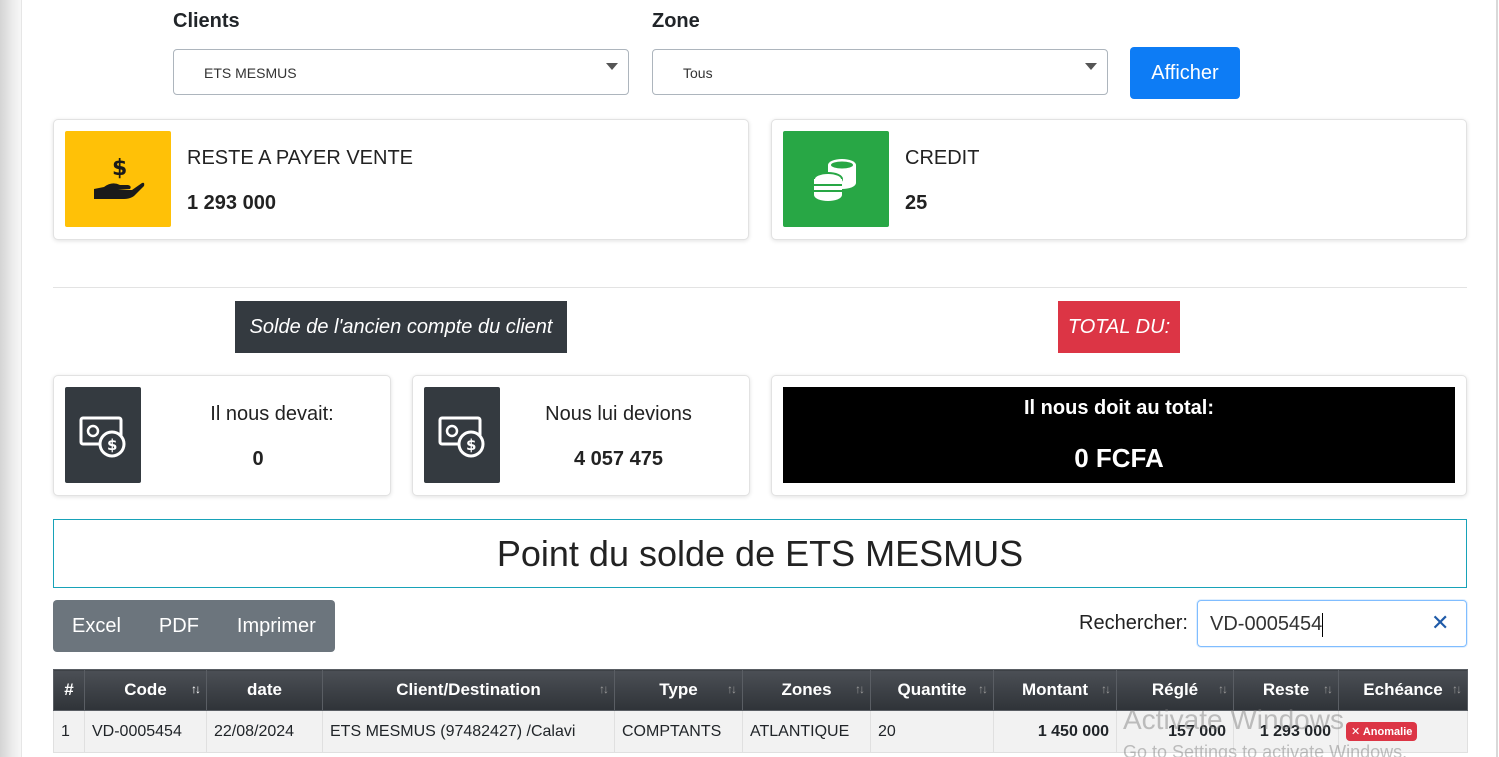  I want to click on cell-code: VD-0005454, so click(145, 731).